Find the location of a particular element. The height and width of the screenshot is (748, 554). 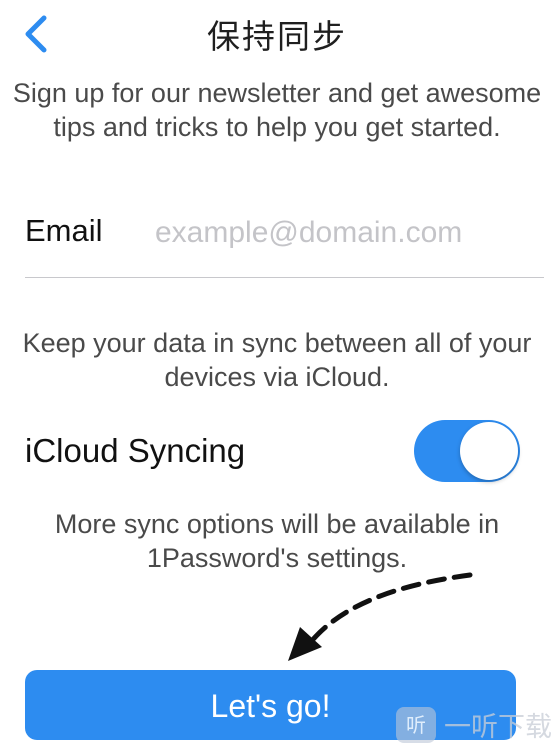

icloud-sync-row: iCloud Syncing is located at coordinates (277, 452).